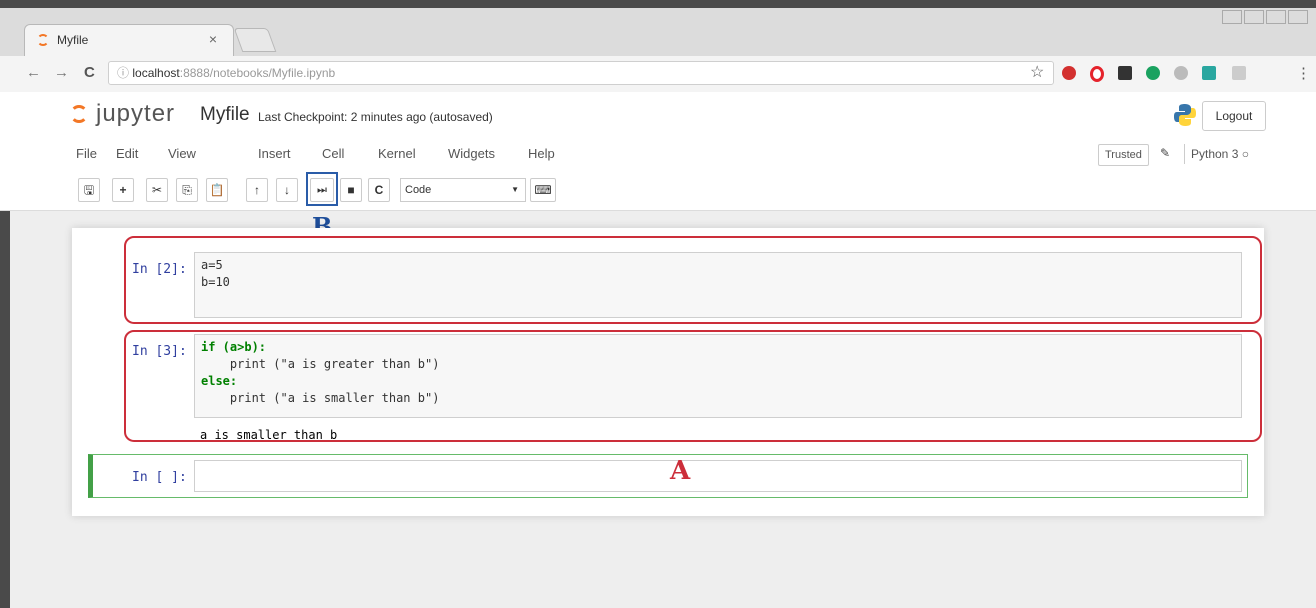  What do you see at coordinates (213, 39) in the screenshot?
I see `tab-close-icon: ×` at bounding box center [213, 39].